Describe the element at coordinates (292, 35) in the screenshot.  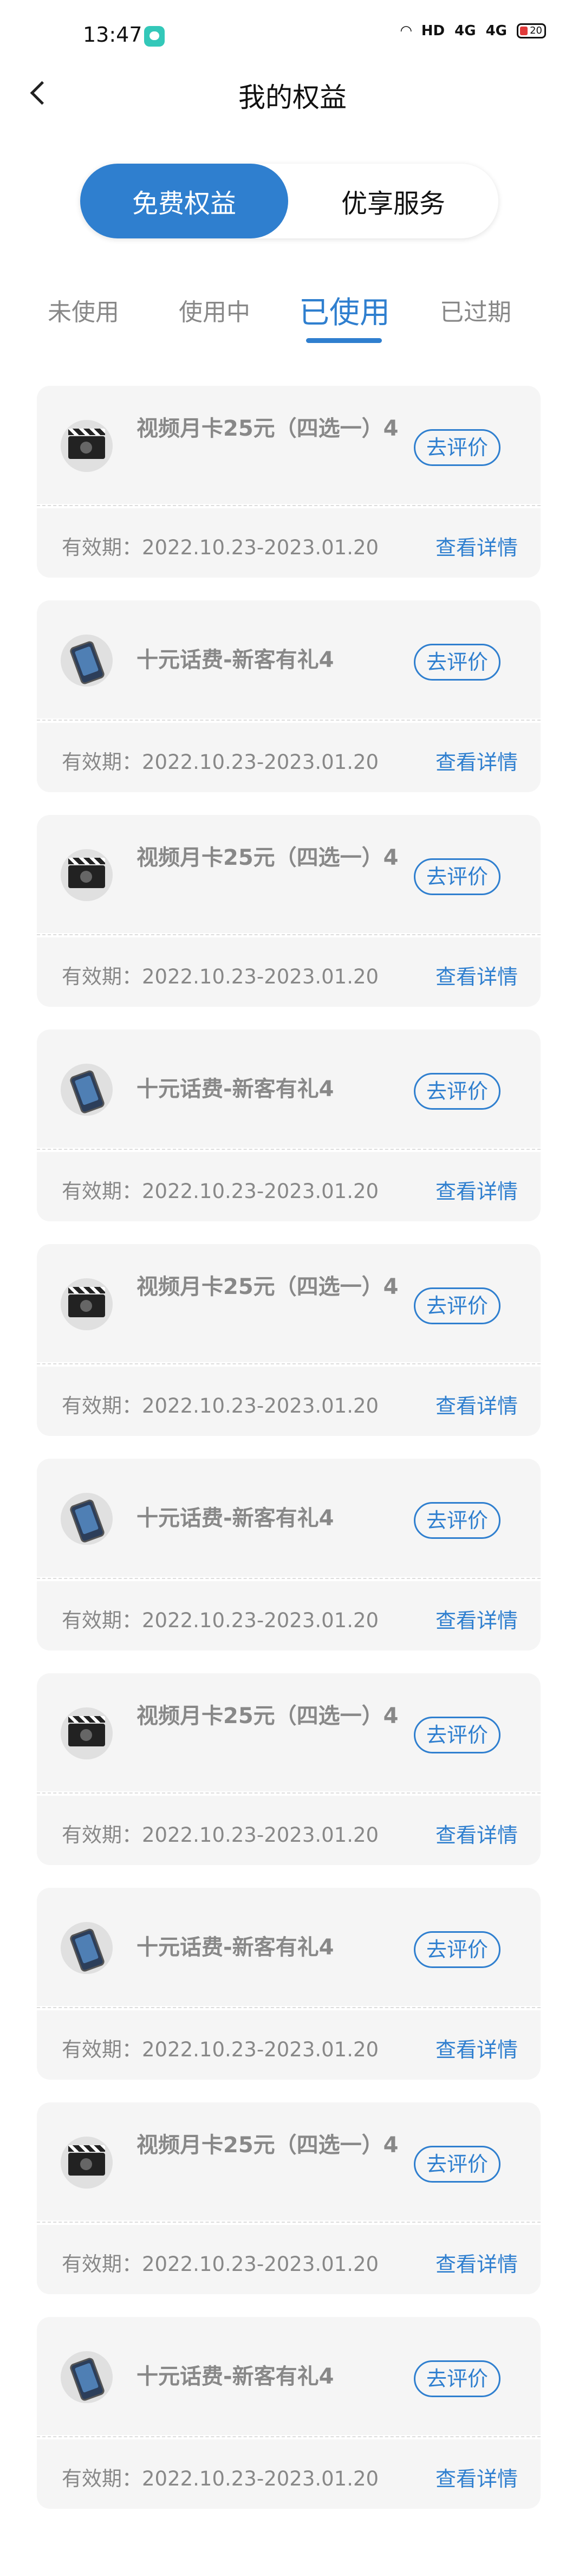
I see `status-bar: 13:47 ◠ HD 4G 4G 20` at that location.